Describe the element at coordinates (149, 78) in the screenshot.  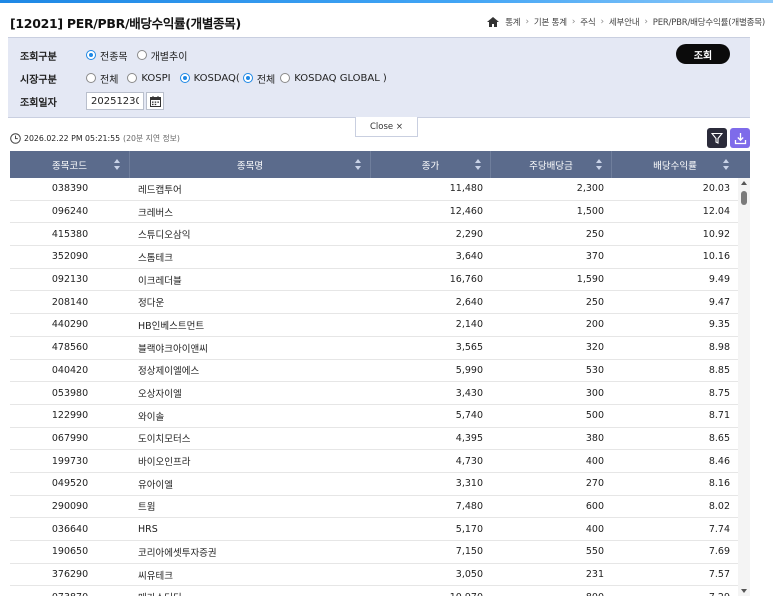
I see `radio-kospi: KOSPI` at that location.